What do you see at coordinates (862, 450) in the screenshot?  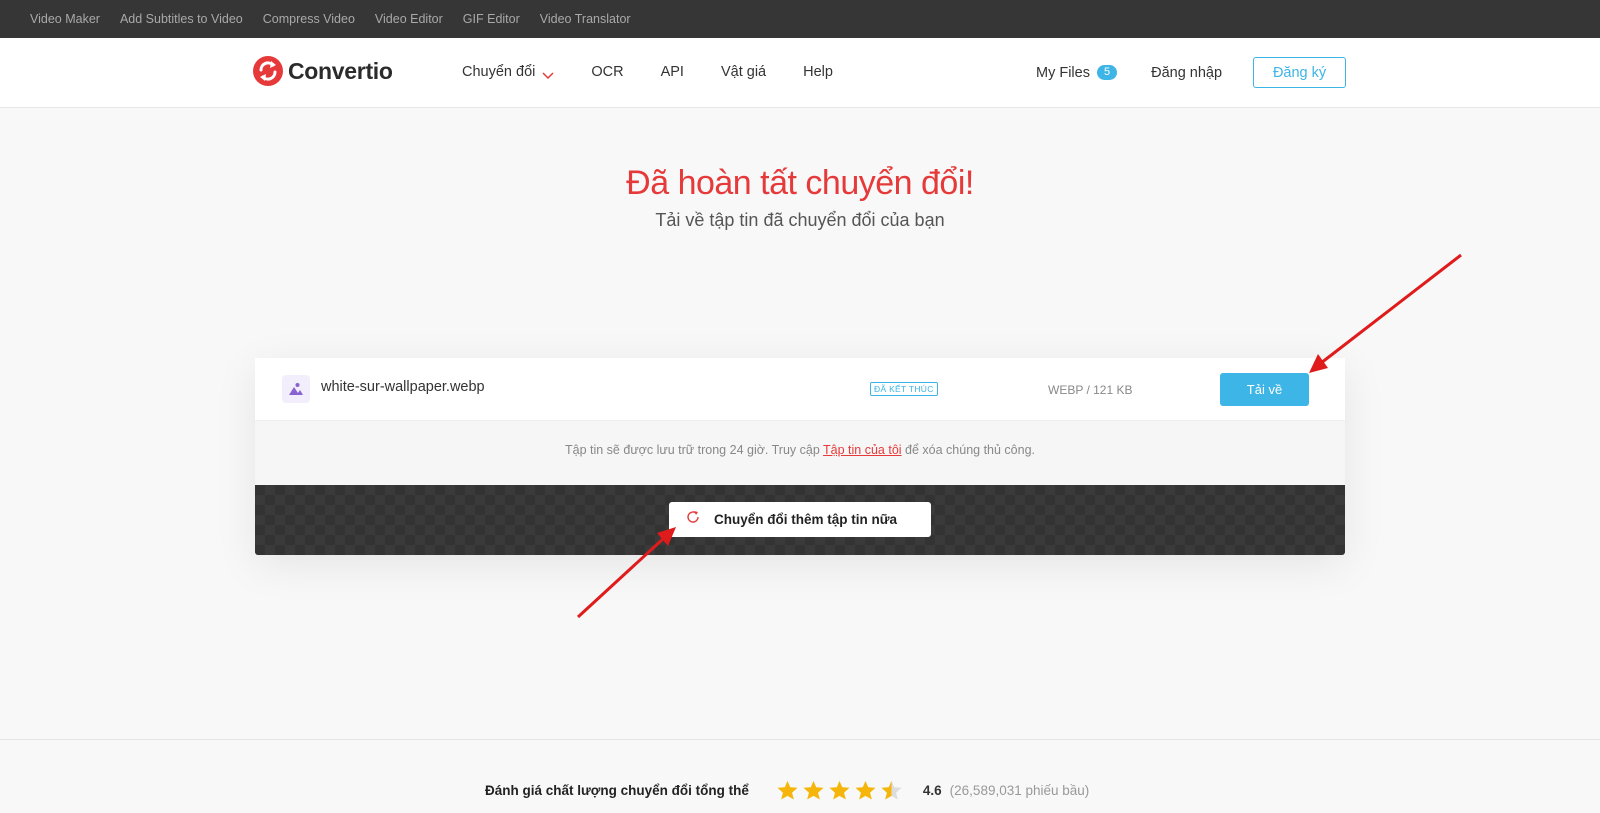 I see `my-files-note-link: Tập tin của tôi` at bounding box center [862, 450].